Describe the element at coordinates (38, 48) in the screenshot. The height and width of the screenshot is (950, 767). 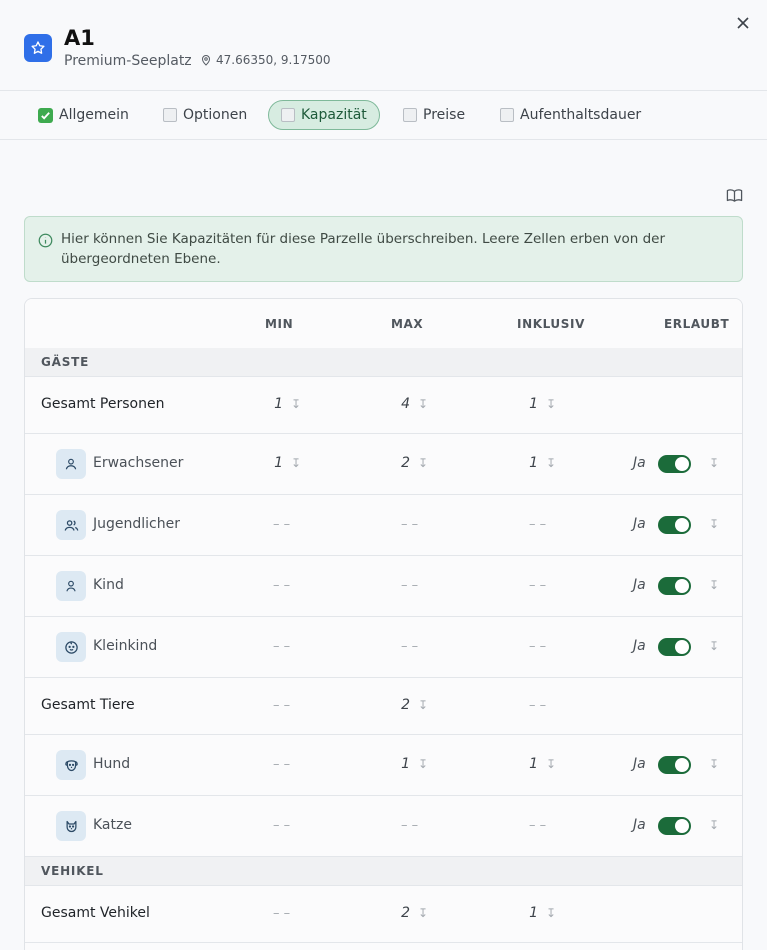
I see `star-icon` at that location.